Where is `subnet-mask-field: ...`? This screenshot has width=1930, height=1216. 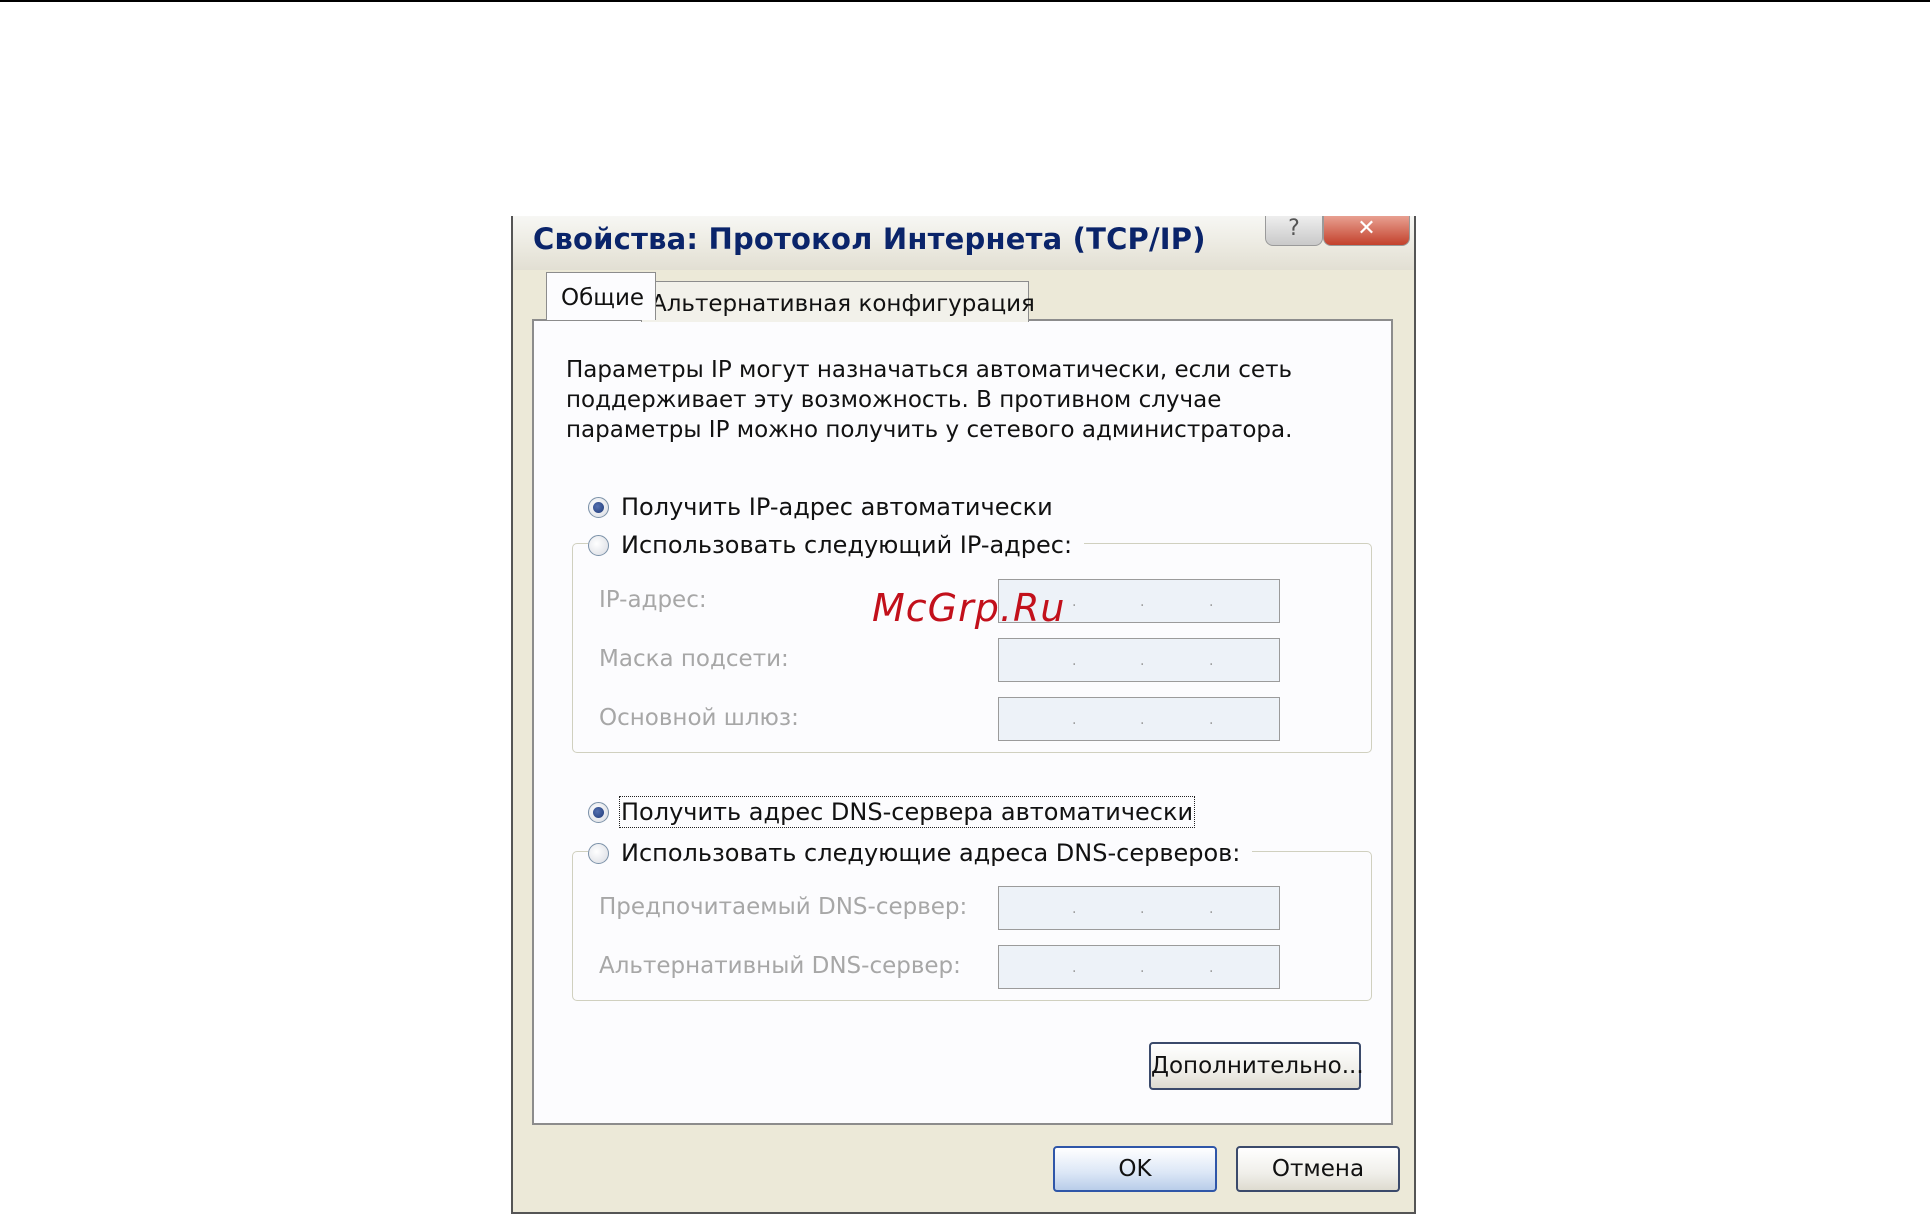
subnet-mask-field: ... is located at coordinates (1139, 660).